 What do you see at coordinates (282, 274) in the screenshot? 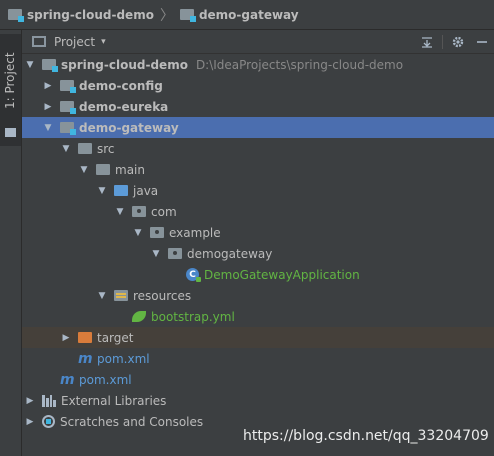
I see `tree-node-label: DemoGatewayApplication` at bounding box center [282, 274].